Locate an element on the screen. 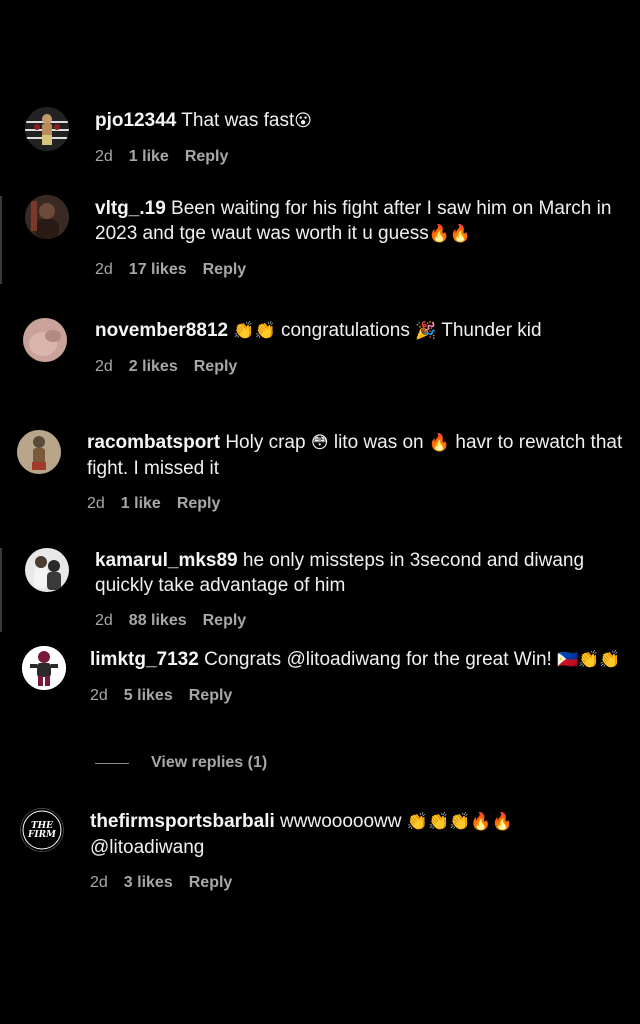 This screenshot has height=1024, width=640. svg-text: FIRM is located at coordinates (42, 835).